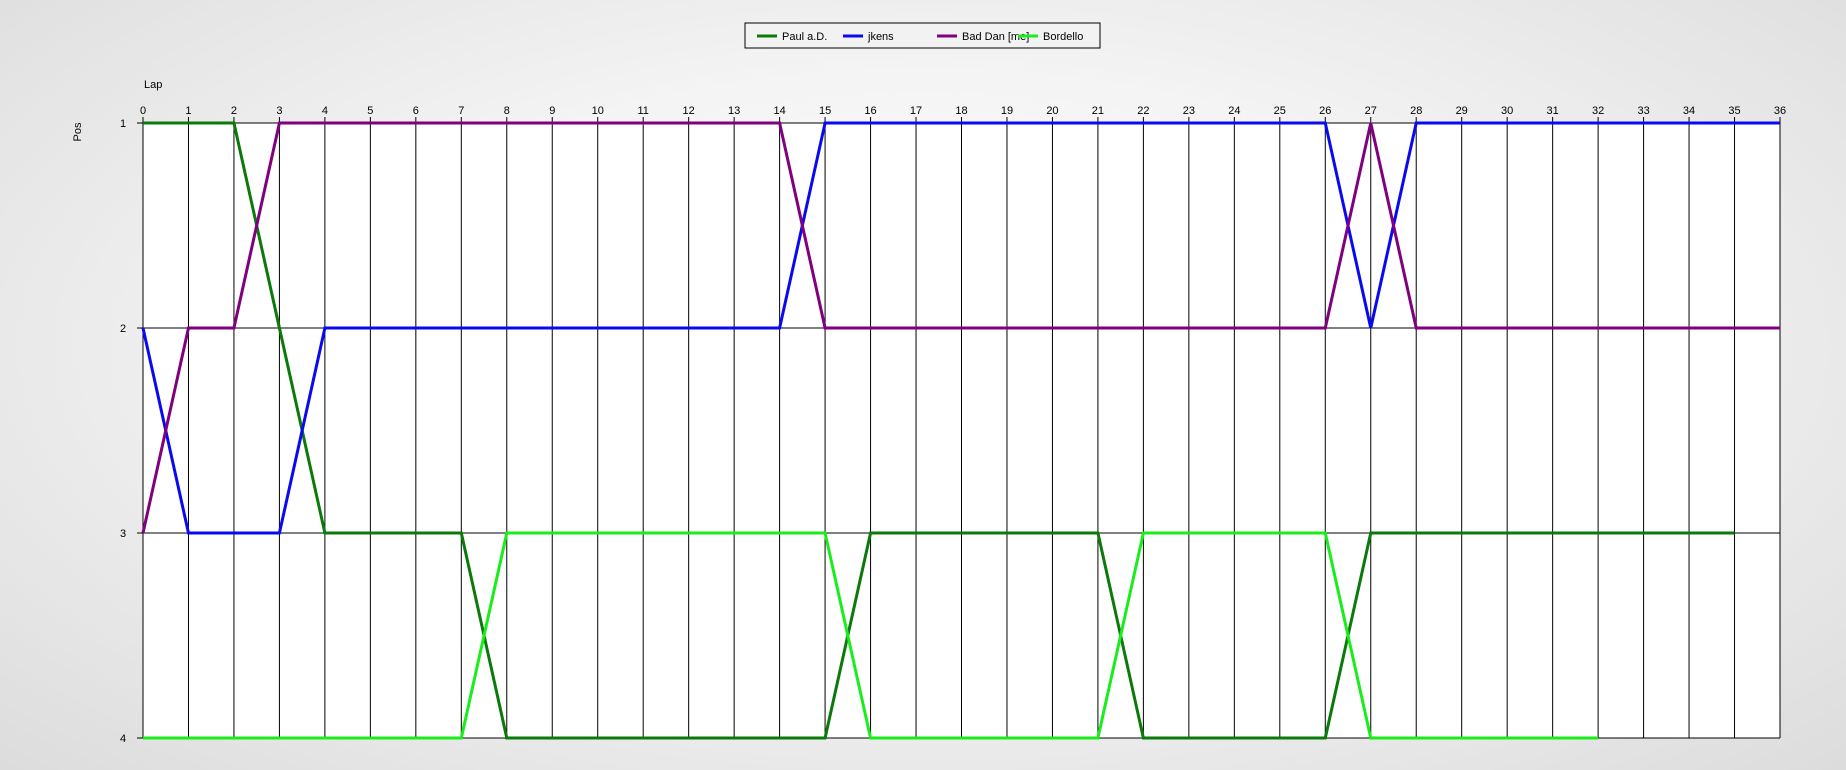 The height and width of the screenshot is (770, 1846). I want to click on x-tick-label: 2, so click(234, 111).